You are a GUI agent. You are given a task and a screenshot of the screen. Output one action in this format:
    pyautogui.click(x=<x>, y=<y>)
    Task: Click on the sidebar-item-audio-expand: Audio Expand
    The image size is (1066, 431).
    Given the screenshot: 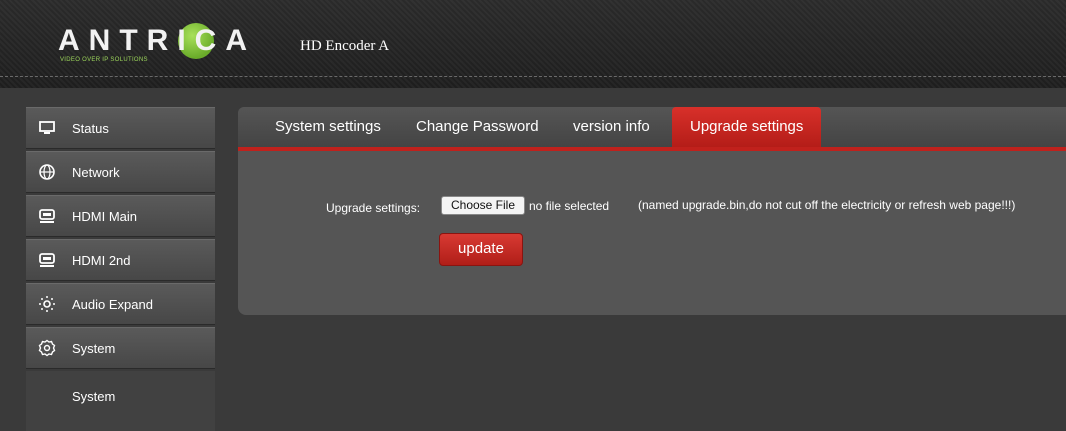 What is the action you would take?
    pyautogui.click(x=120, y=304)
    